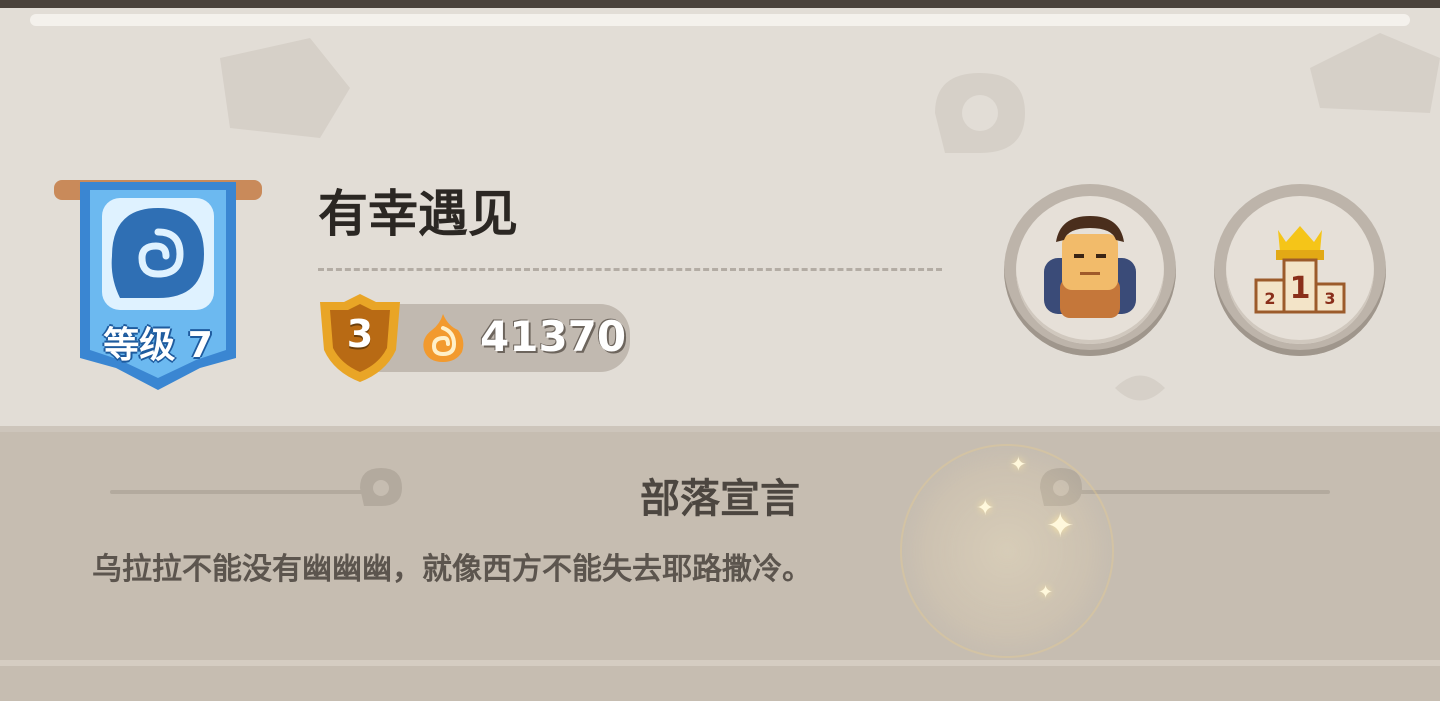 The height and width of the screenshot is (701, 1440). Describe the element at coordinates (630, 269) in the screenshot. I see `name-divider` at that location.